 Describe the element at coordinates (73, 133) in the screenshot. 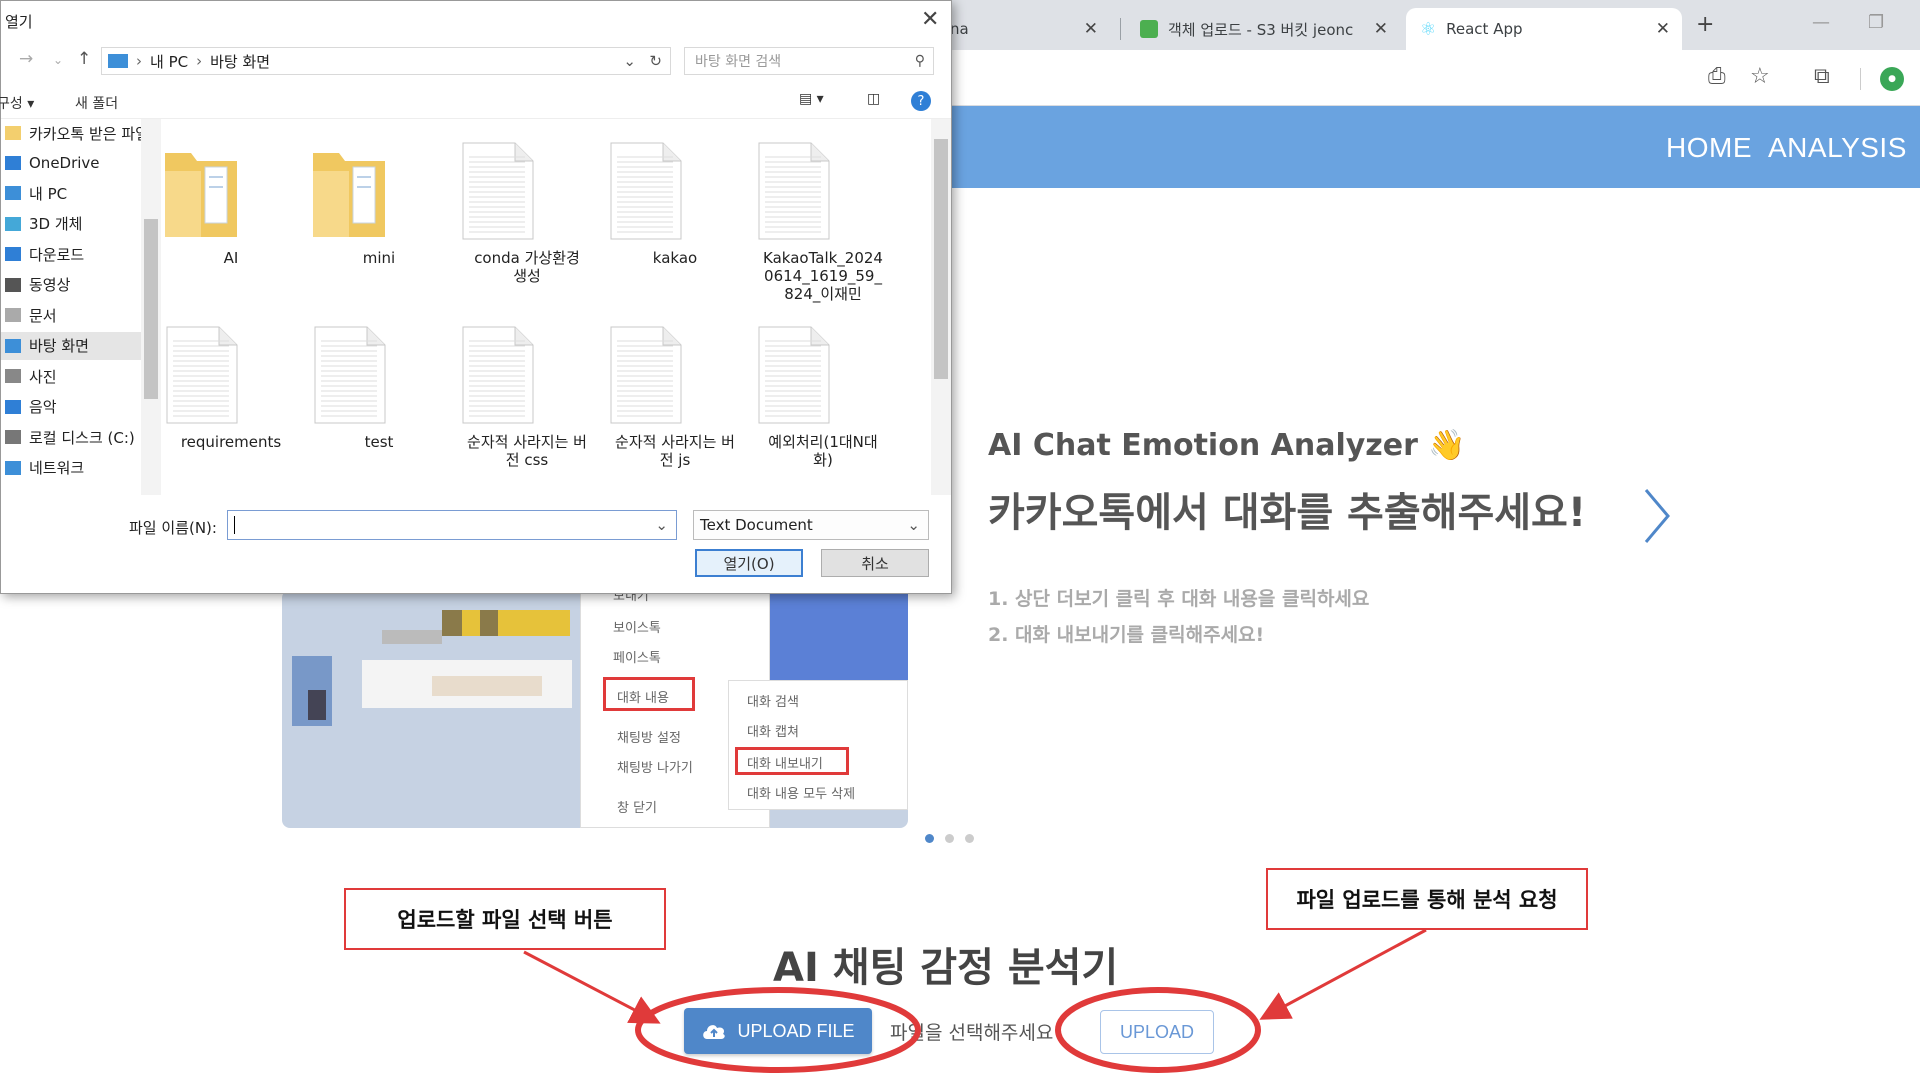

I see `nav-item: 카카오톡 받은 파일` at that location.